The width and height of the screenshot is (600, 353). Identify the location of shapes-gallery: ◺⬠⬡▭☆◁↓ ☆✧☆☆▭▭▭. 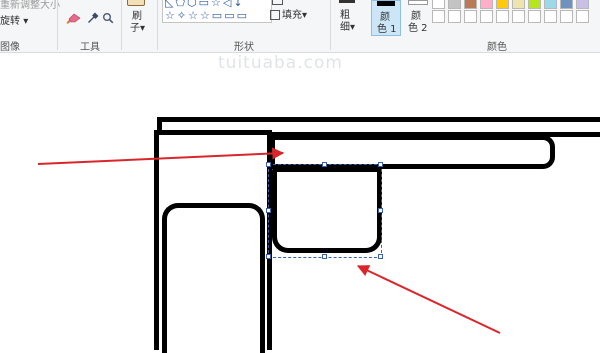
(217, 11).